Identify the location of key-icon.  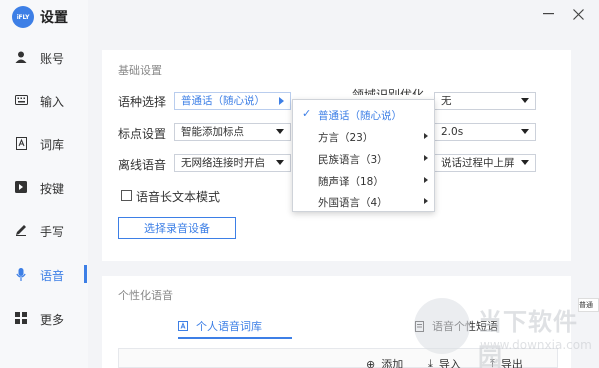
(21, 187).